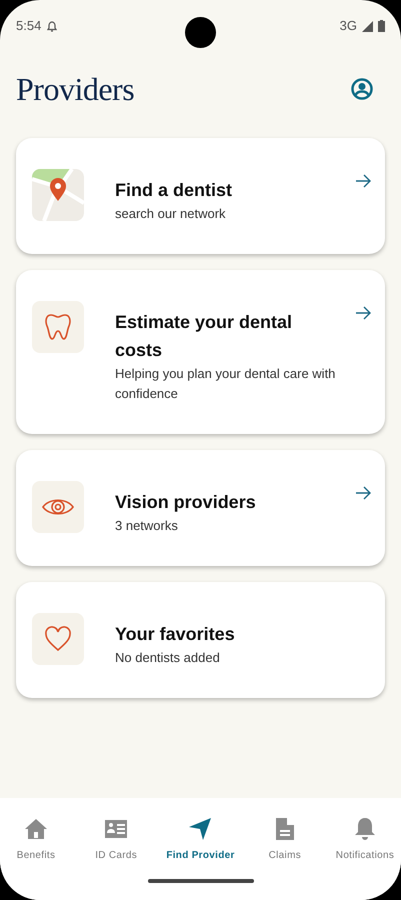 The image size is (401, 900). I want to click on signal-icon, so click(367, 26).